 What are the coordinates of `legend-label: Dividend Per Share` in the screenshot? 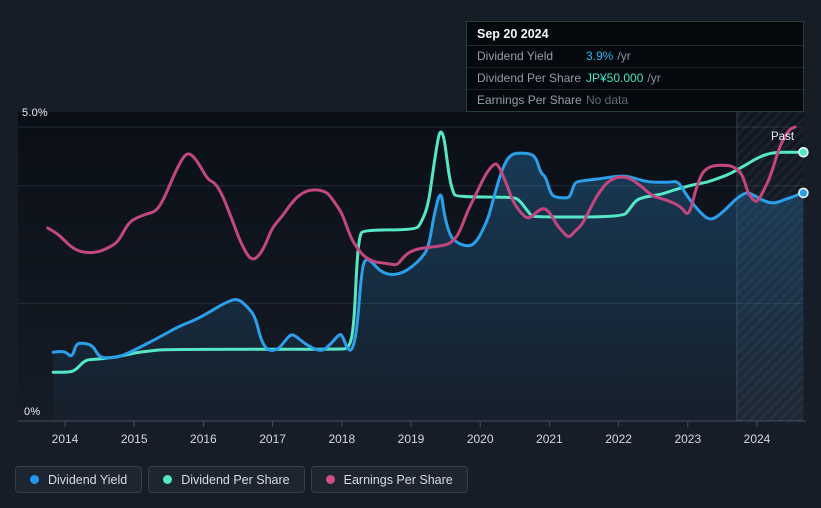 It's located at (235, 479).